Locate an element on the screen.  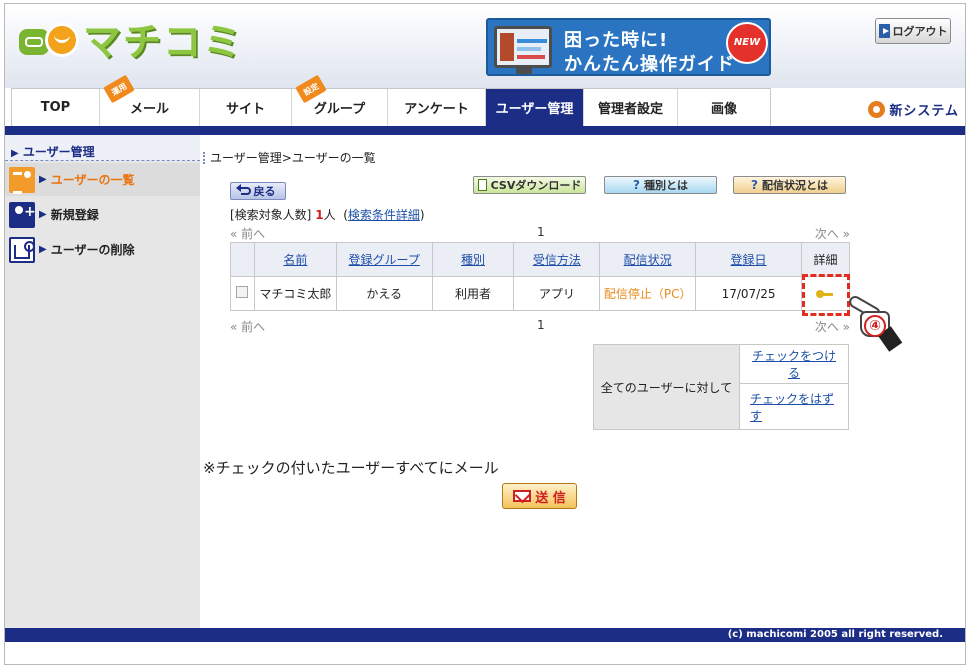
tab-label: 画像 is located at coordinates (723, 109).